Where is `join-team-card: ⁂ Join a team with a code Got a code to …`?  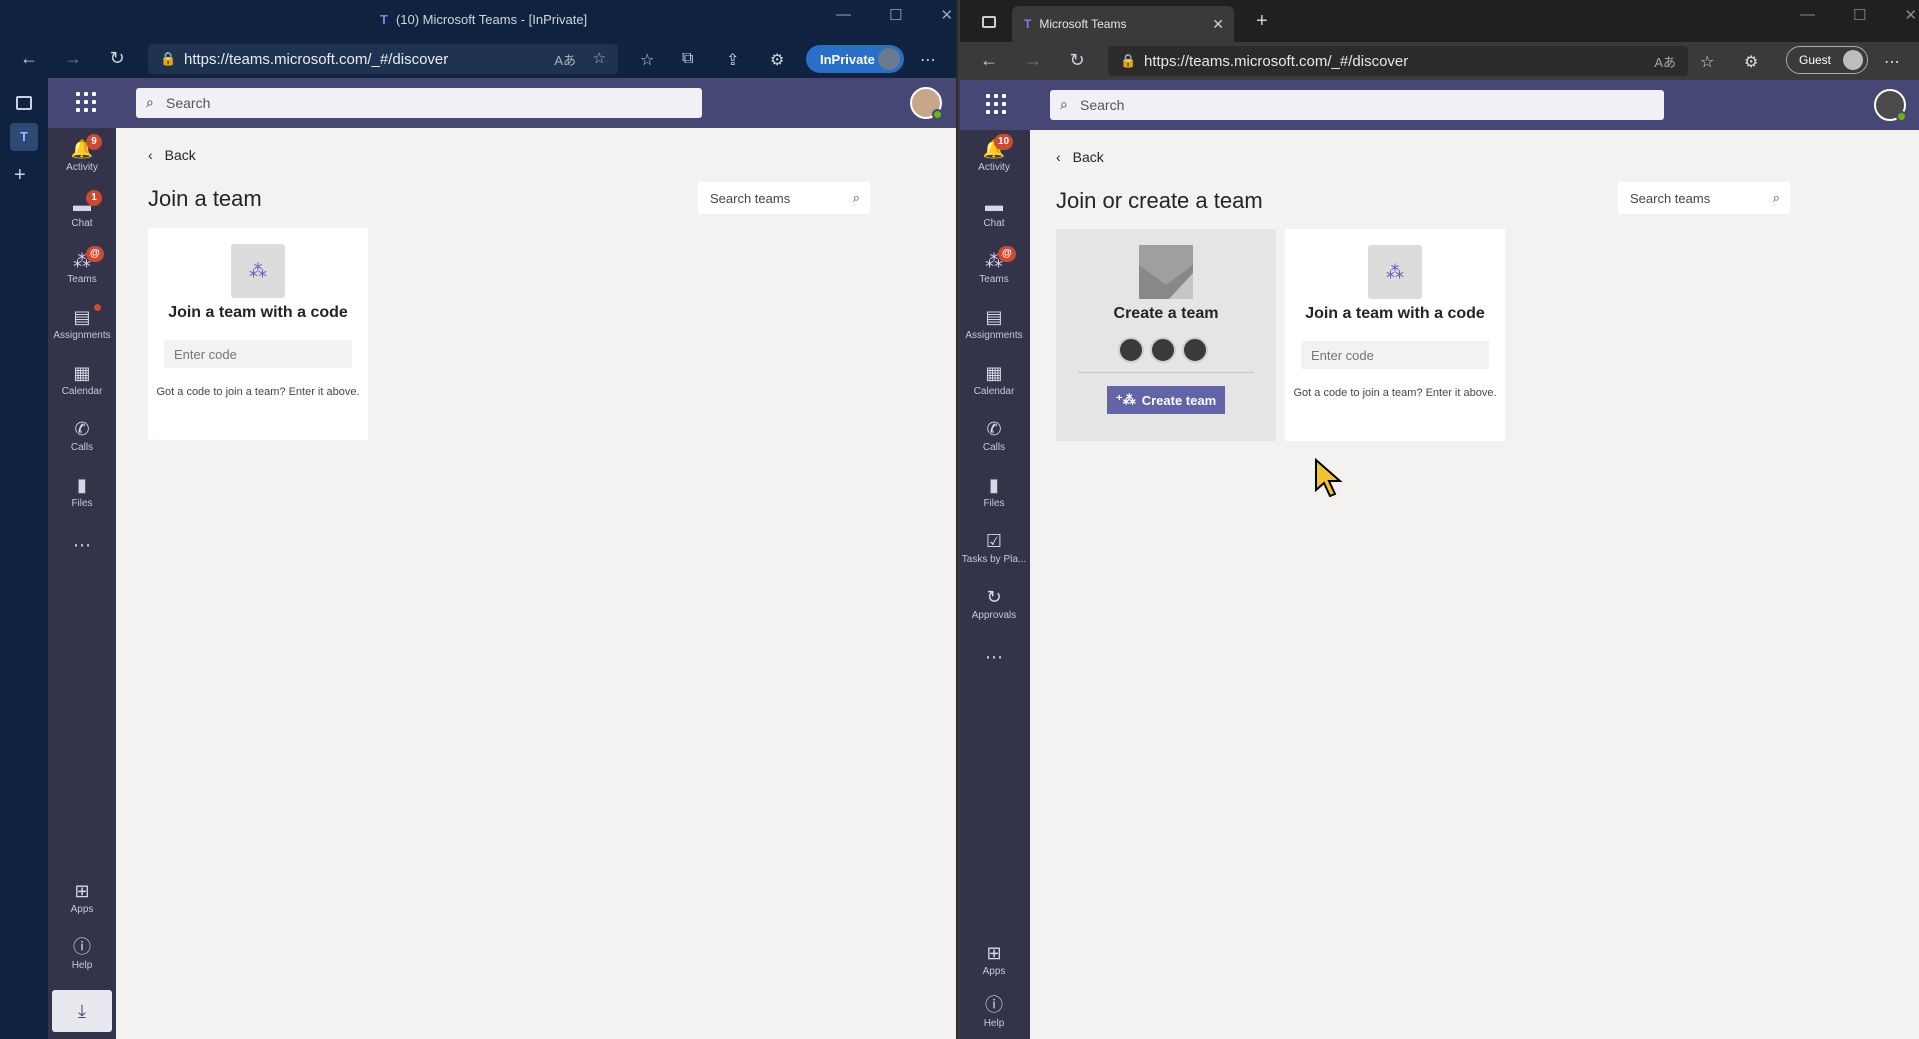
join-team-card: ⁂ Join a team with a code Got a code to … is located at coordinates (1395, 335).